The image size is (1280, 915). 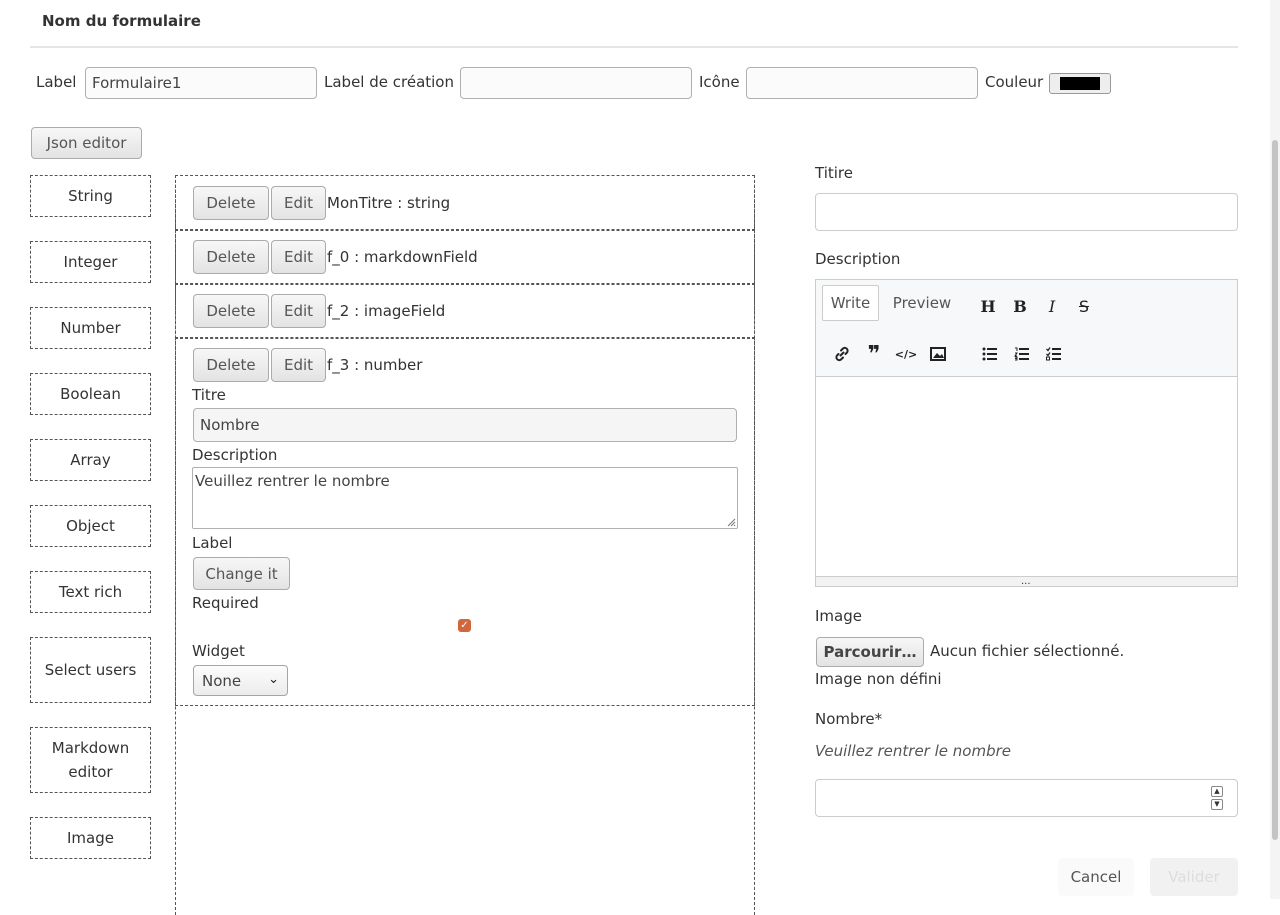 What do you see at coordinates (1217, 804) in the screenshot?
I see `spin-down-icon: ▼` at bounding box center [1217, 804].